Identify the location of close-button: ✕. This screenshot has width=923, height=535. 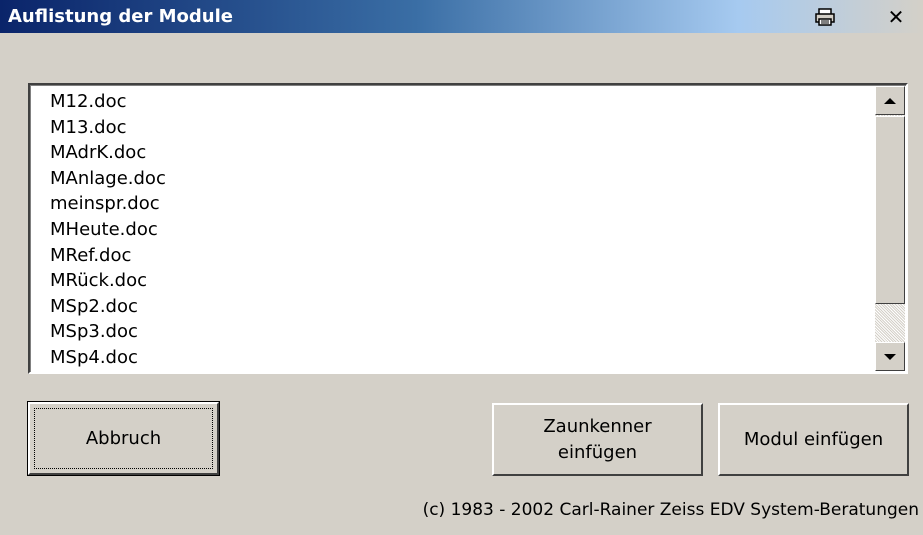
(896, 16).